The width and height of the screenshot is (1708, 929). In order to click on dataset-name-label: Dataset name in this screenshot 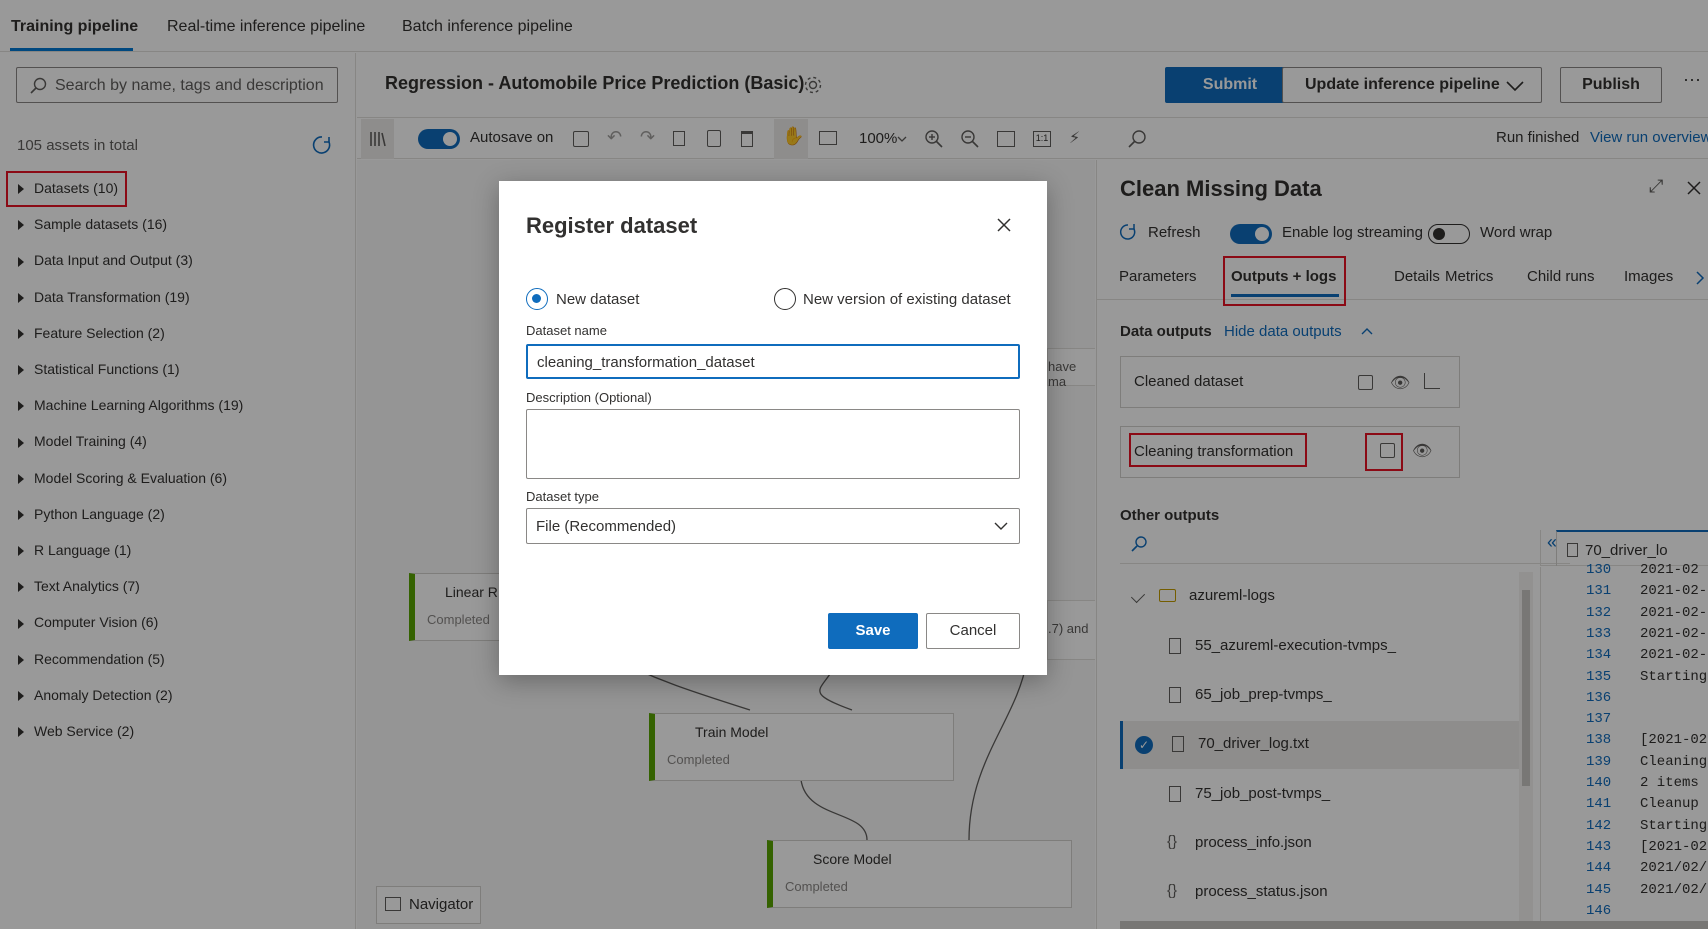, I will do `click(566, 330)`.